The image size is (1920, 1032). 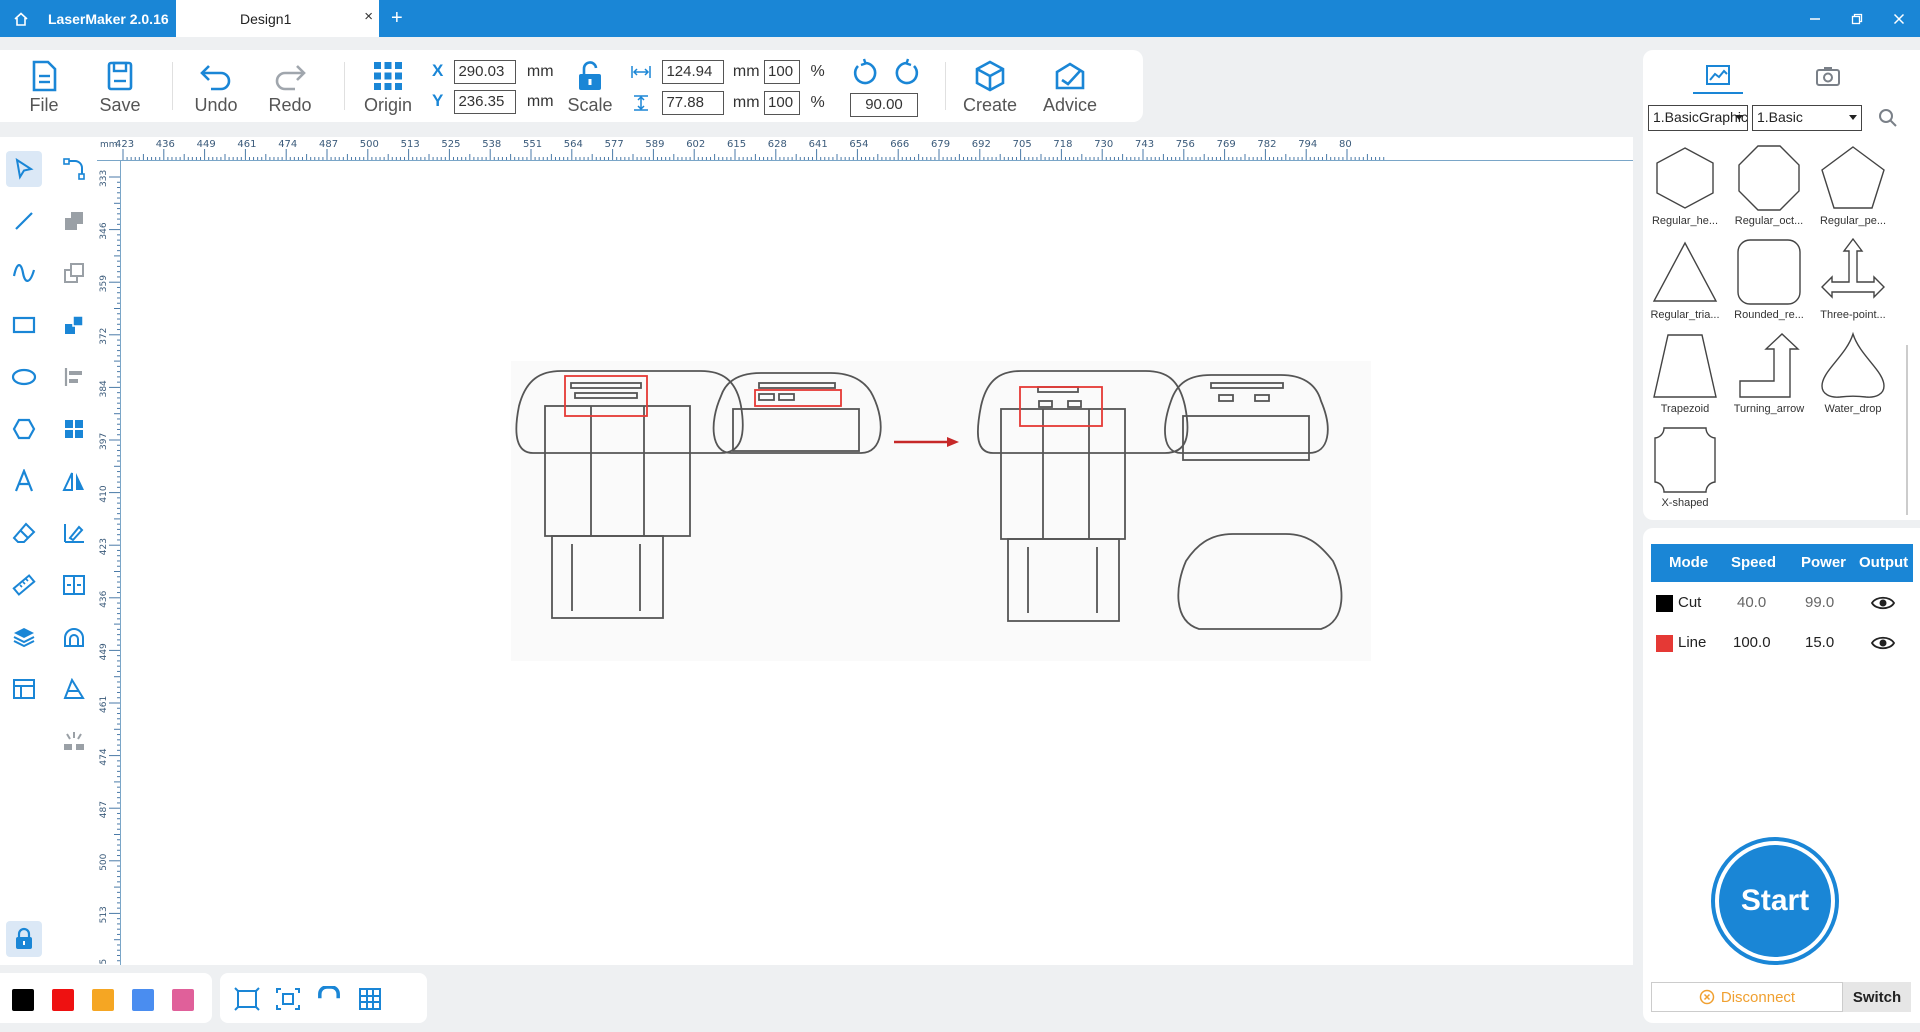 I want to click on width-percent-input: 100, so click(x=782, y=72).